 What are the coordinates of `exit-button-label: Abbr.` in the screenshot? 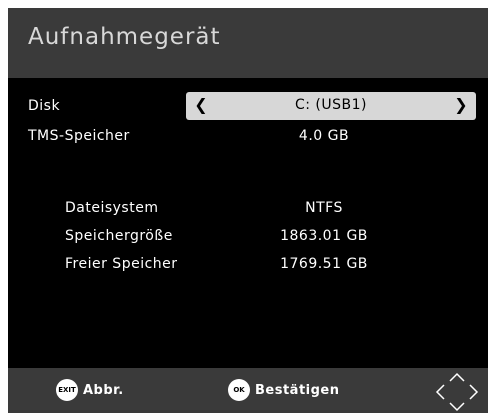 It's located at (103, 390).